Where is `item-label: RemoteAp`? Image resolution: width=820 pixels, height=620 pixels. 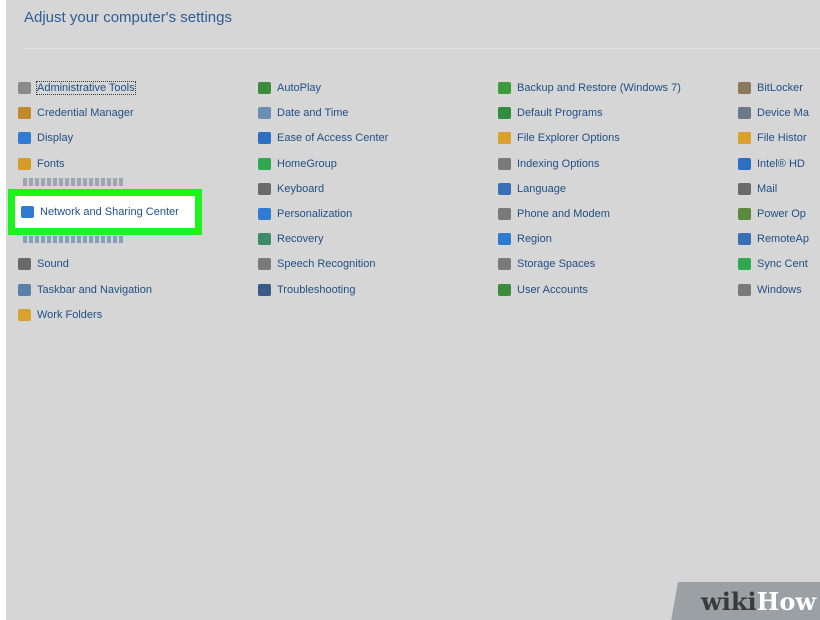
item-label: RemoteAp is located at coordinates (783, 239).